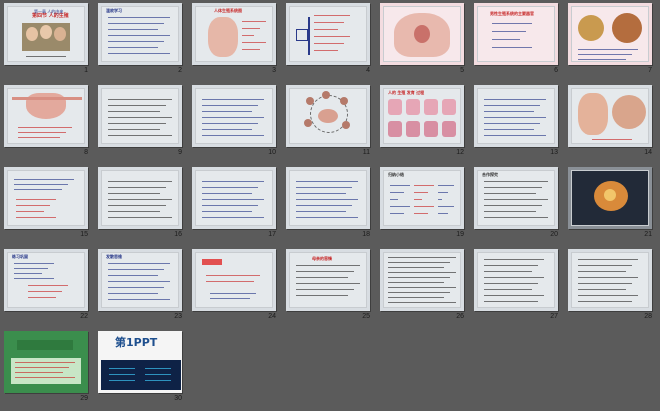  I want to click on slide-thumbnail: 15, so click(51, 207).